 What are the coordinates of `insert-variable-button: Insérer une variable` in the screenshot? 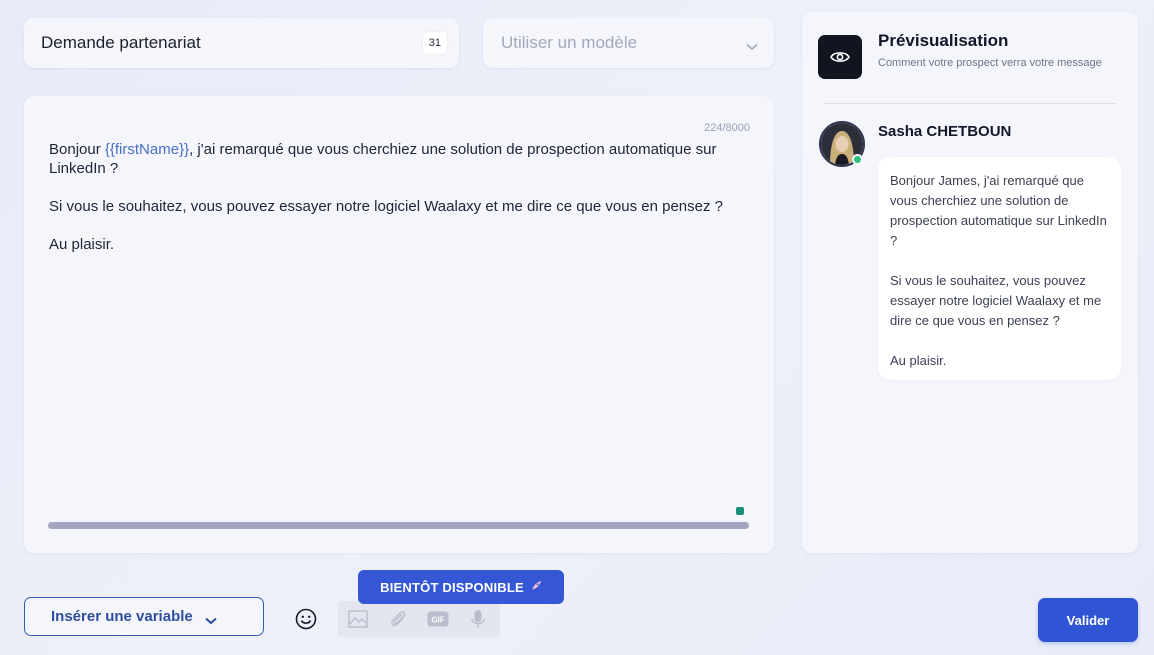 It's located at (144, 616).